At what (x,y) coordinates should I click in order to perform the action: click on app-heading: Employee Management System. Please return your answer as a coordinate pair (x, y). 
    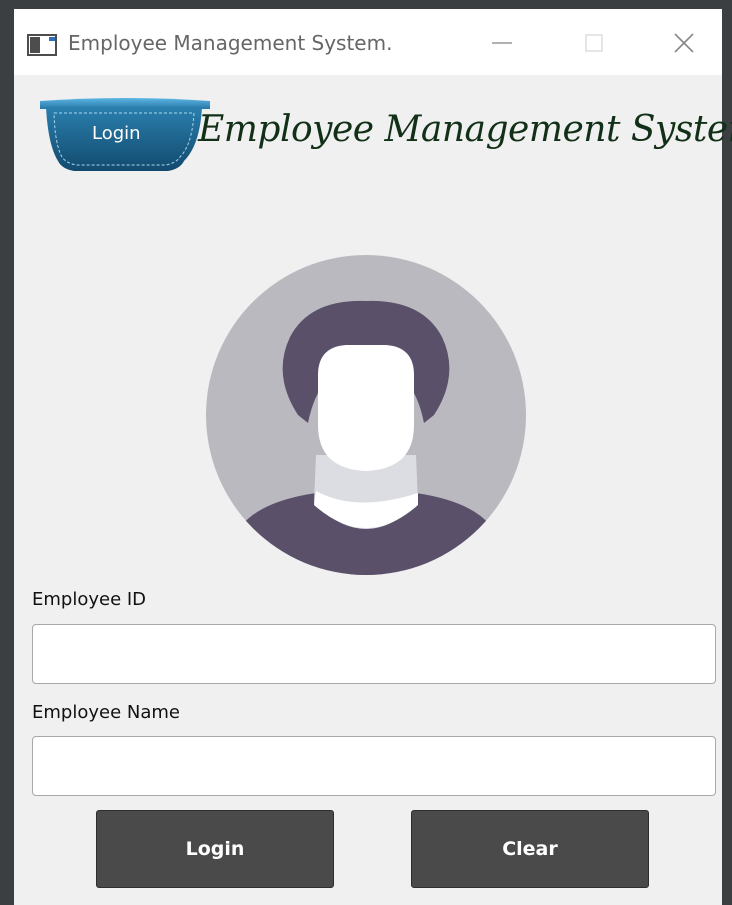
    Looking at the image, I should click on (465, 129).